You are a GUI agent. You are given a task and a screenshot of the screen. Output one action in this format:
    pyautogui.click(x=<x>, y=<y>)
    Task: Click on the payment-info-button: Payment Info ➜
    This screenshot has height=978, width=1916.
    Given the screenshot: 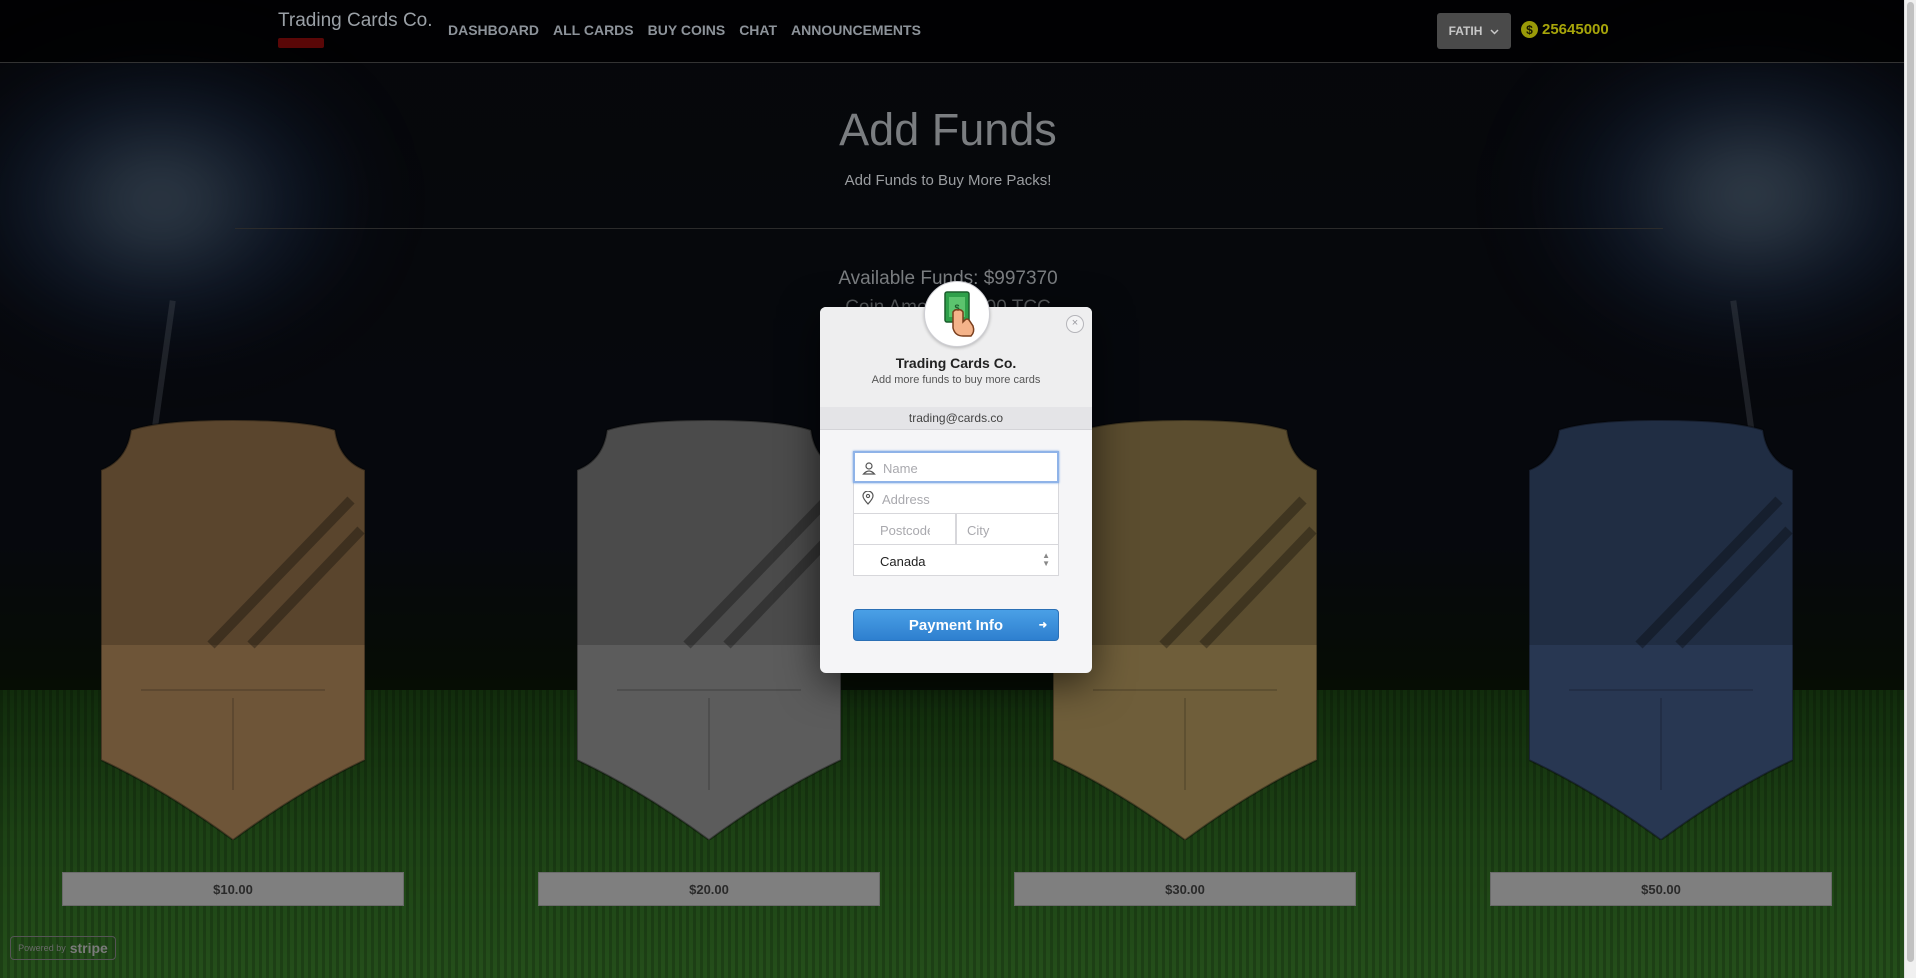 What is the action you would take?
    pyautogui.click(x=956, y=625)
    